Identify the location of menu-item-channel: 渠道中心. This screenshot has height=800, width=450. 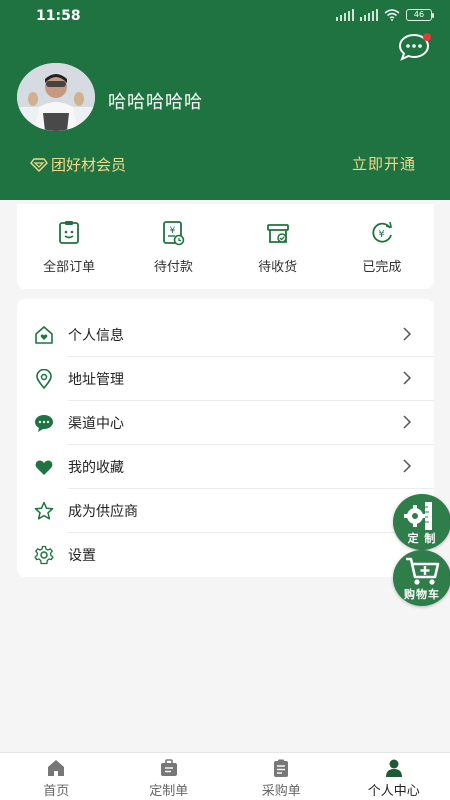
(225, 423).